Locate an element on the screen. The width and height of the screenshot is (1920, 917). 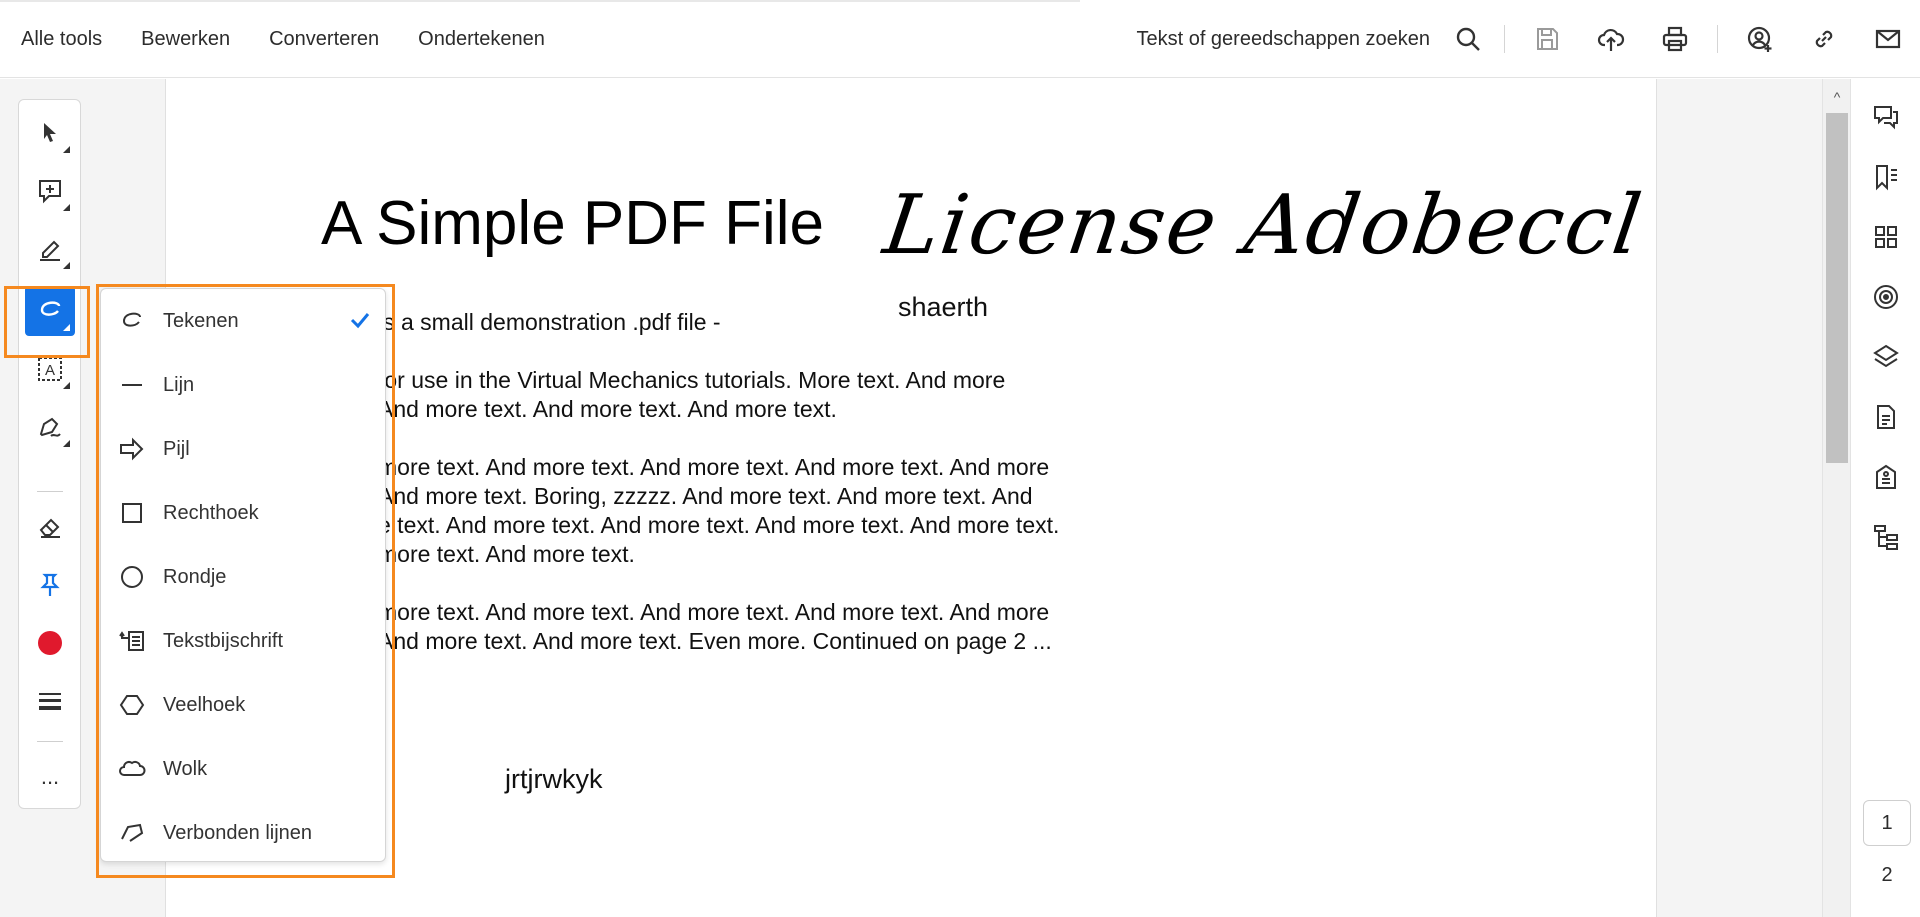
structure-panel-button is located at coordinates (1886, 537).